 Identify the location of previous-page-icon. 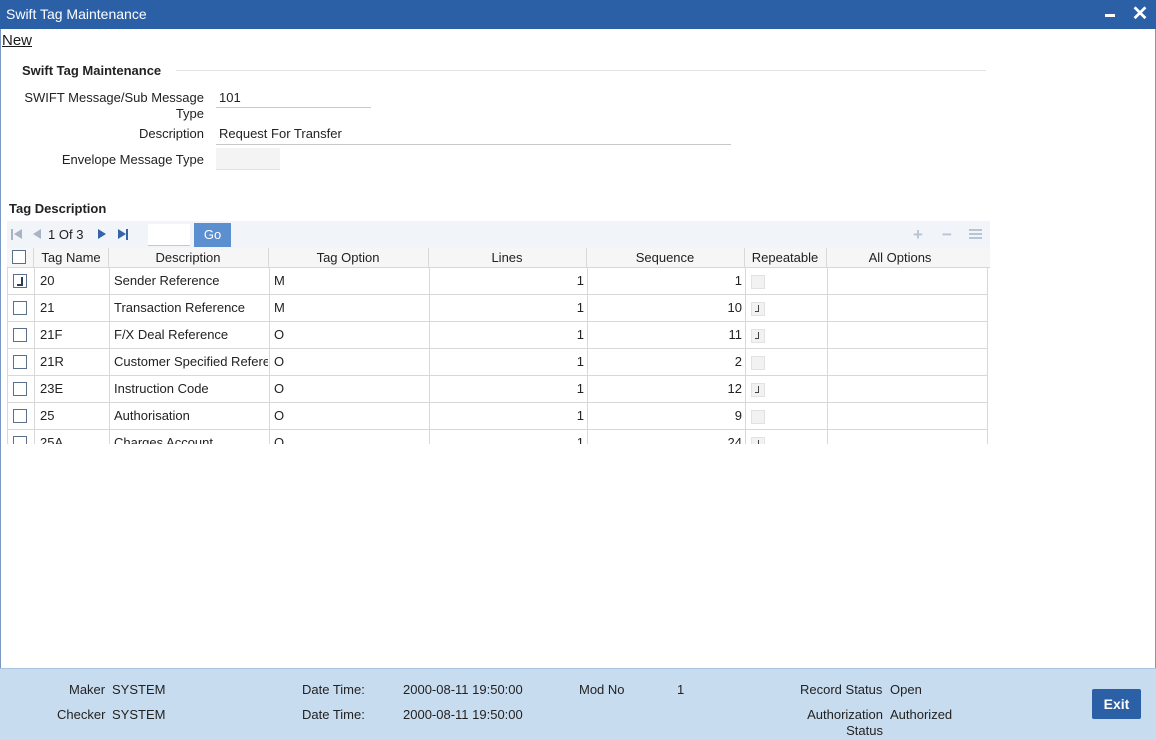
(37, 234).